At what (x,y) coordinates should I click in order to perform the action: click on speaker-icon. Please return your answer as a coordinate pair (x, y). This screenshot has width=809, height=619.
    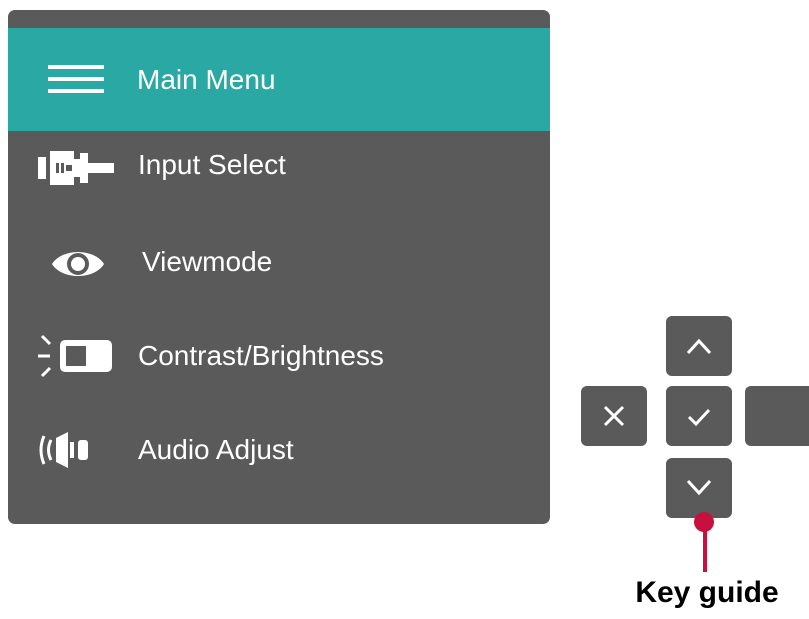
    Looking at the image, I should click on (63, 450).